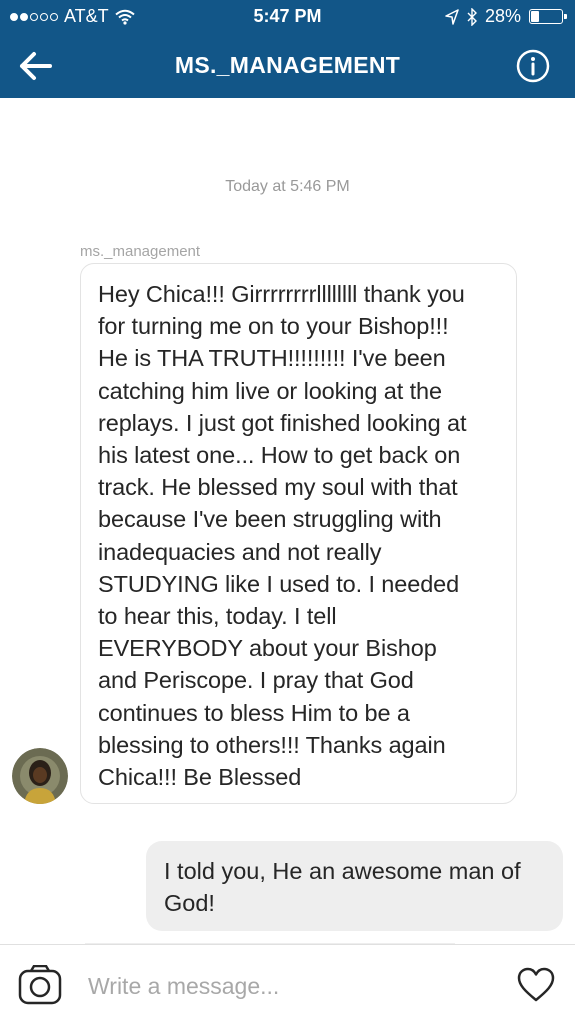 Image resolution: width=575 pixels, height=1024 pixels. What do you see at coordinates (40, 776) in the screenshot?
I see `sender-avatar` at bounding box center [40, 776].